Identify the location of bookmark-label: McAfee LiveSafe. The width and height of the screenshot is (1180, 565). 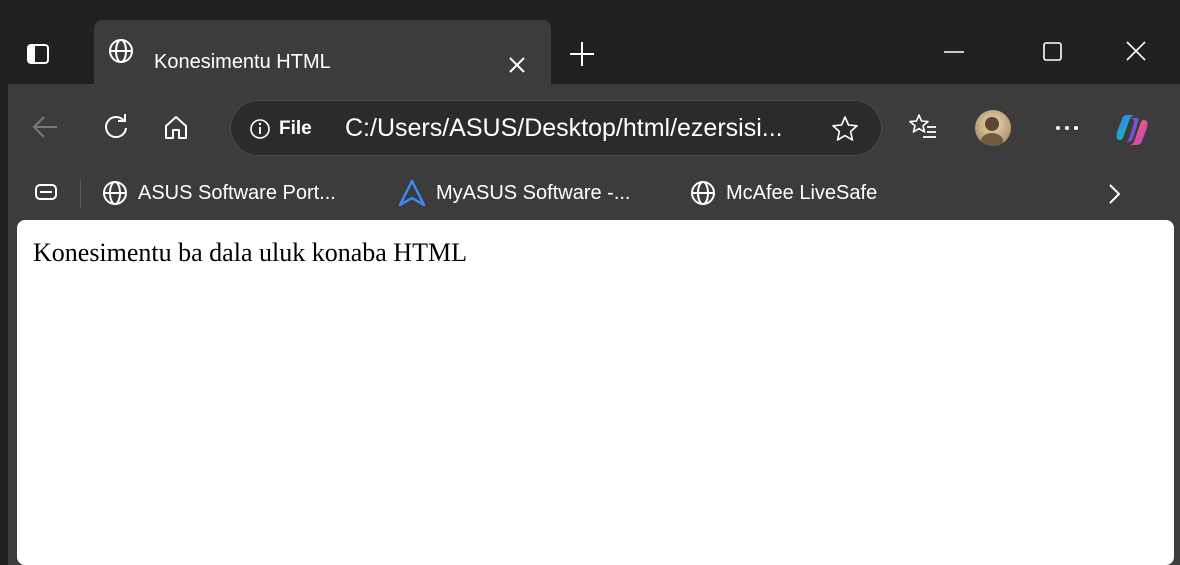
(802, 192).